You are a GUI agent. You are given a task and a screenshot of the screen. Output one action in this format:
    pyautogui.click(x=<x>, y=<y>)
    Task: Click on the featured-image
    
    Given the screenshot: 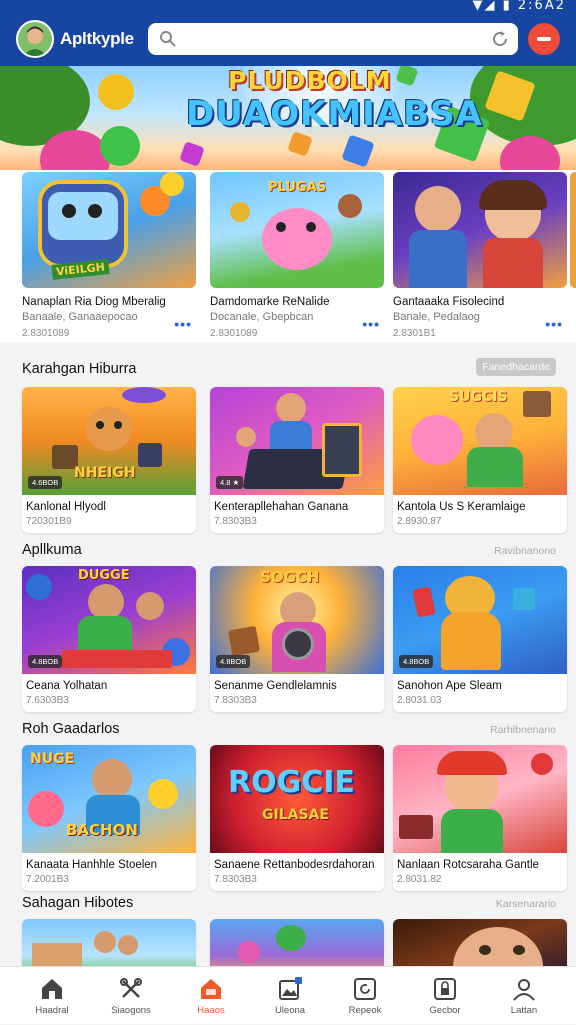 What is the action you would take?
    pyautogui.click(x=480, y=230)
    